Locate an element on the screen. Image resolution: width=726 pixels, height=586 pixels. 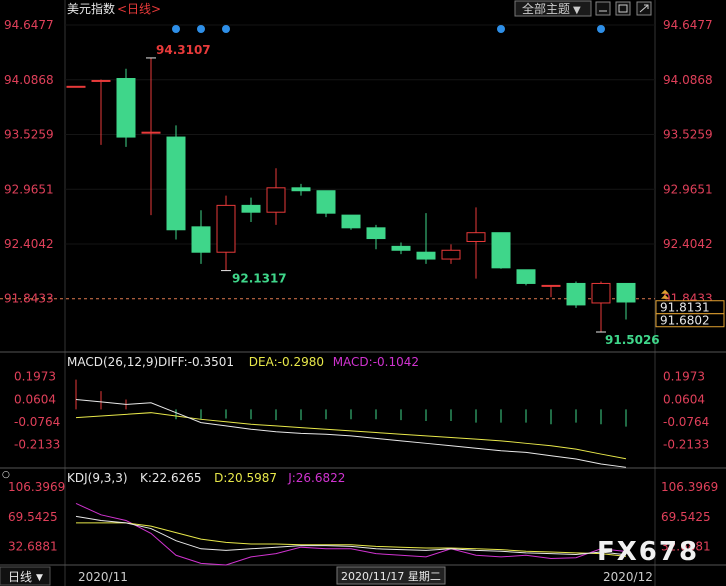
price-axis-tick-right: 94.0868 is located at coordinates (688, 80).